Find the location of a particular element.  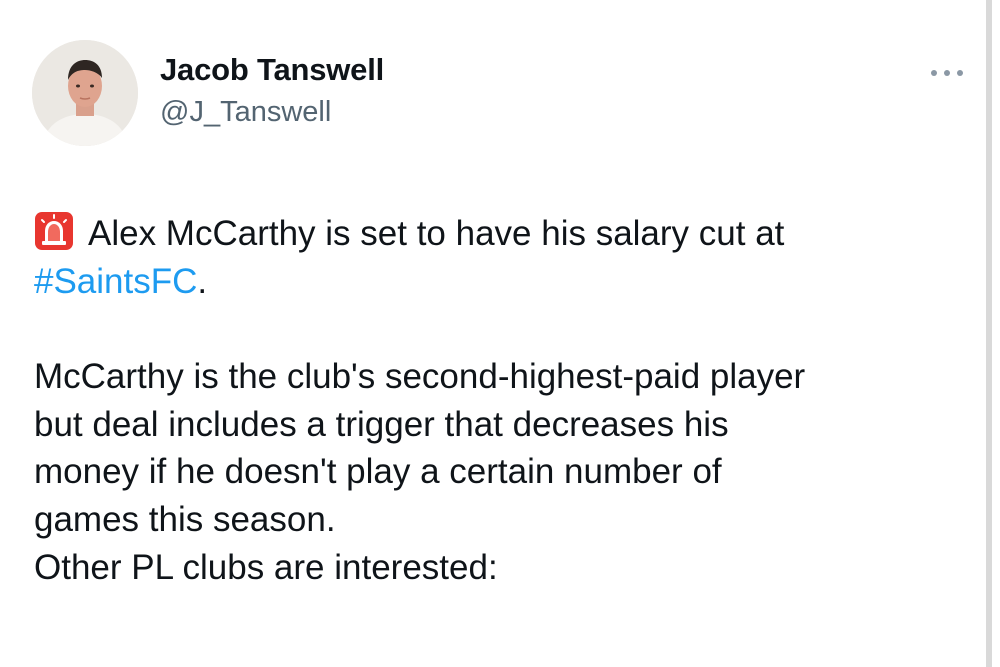

more-options-button is located at coordinates (947, 73).